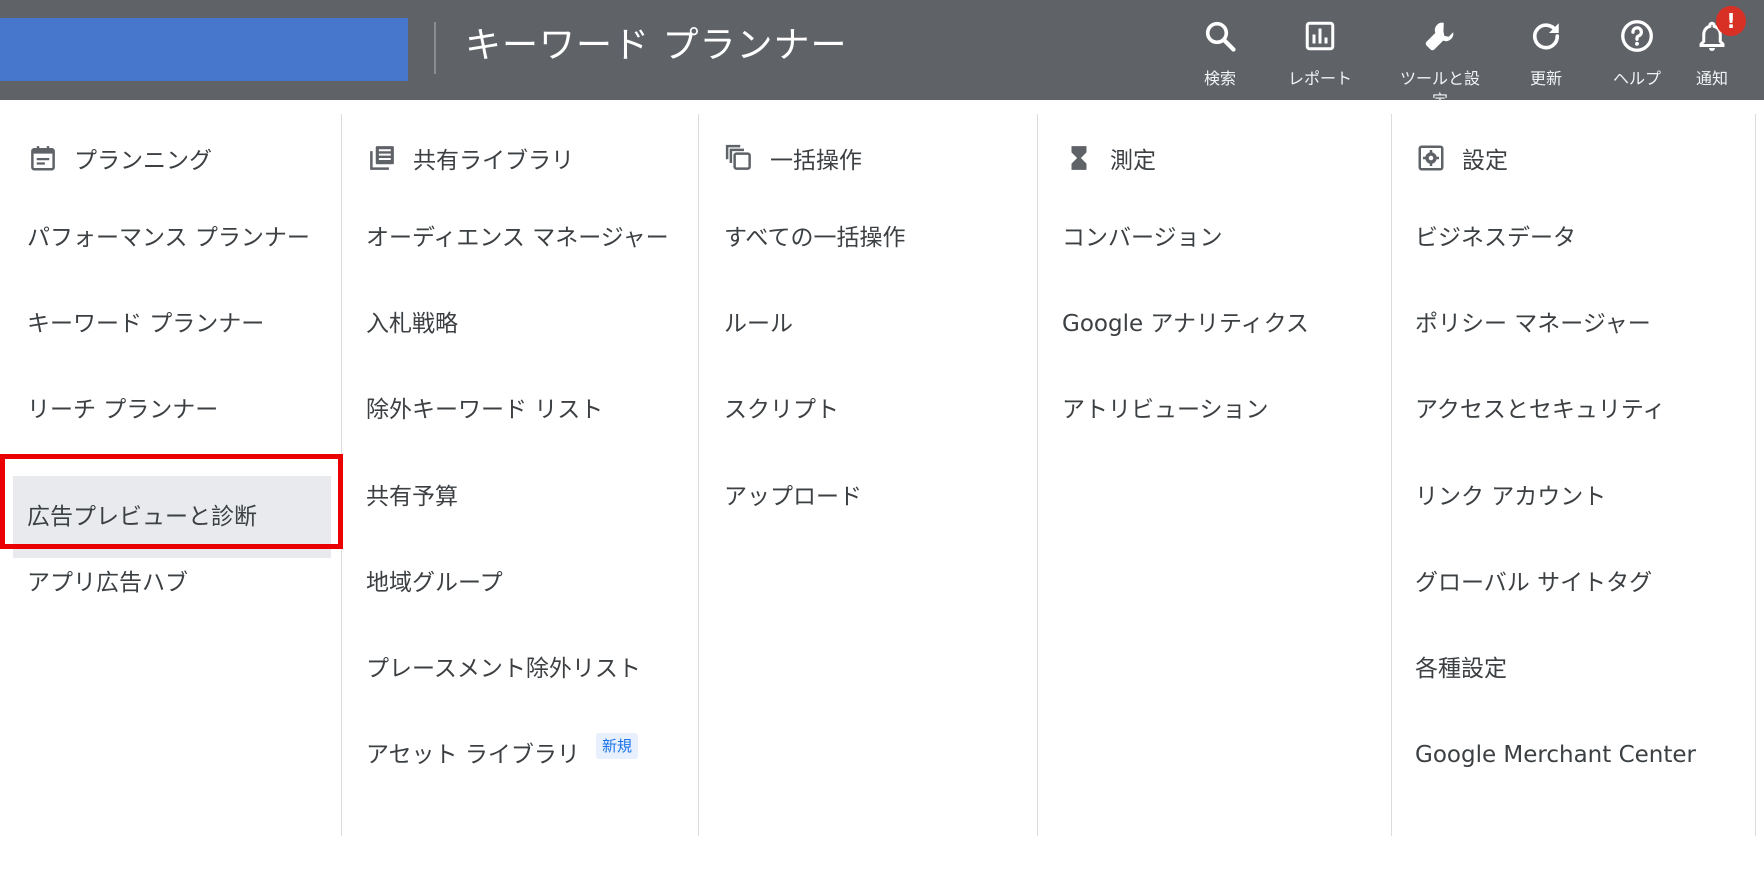 Image resolution: width=1764 pixels, height=872 pixels. What do you see at coordinates (1133, 161) in the screenshot?
I see `column-header-label: 測定` at bounding box center [1133, 161].